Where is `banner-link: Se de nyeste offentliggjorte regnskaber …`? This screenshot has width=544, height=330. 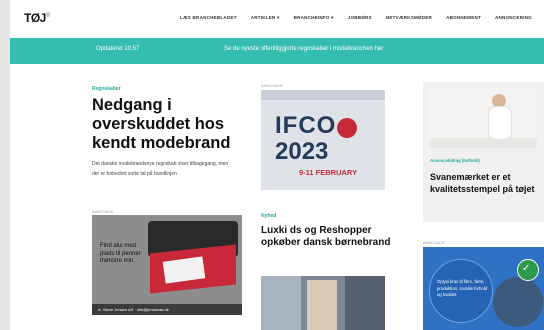 banner-link: Se de nyeste offentliggjorte regnskaber … is located at coordinates (303, 49).